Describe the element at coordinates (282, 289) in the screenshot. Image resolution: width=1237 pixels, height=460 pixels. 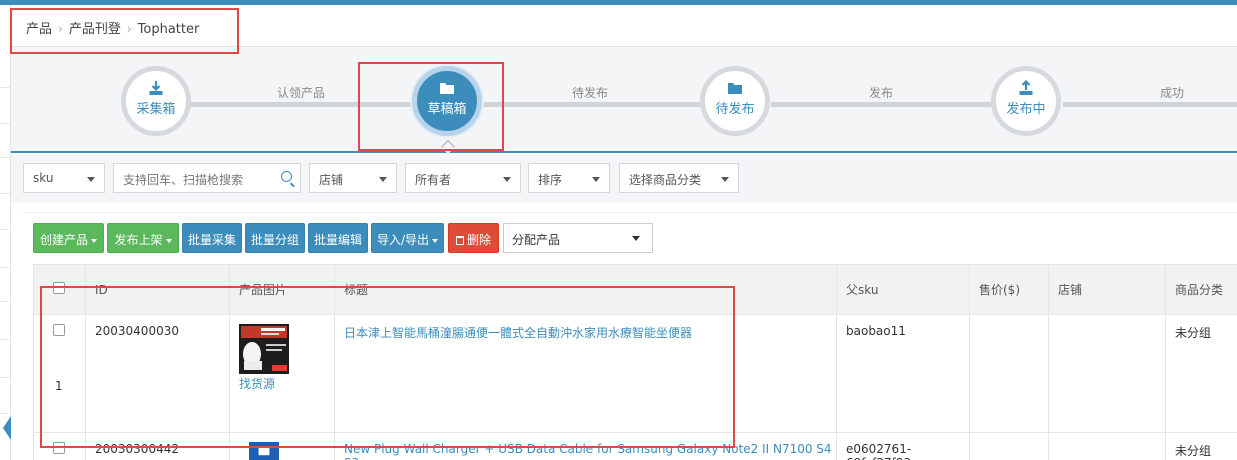
I see `col-header-image: 产品图片` at that location.